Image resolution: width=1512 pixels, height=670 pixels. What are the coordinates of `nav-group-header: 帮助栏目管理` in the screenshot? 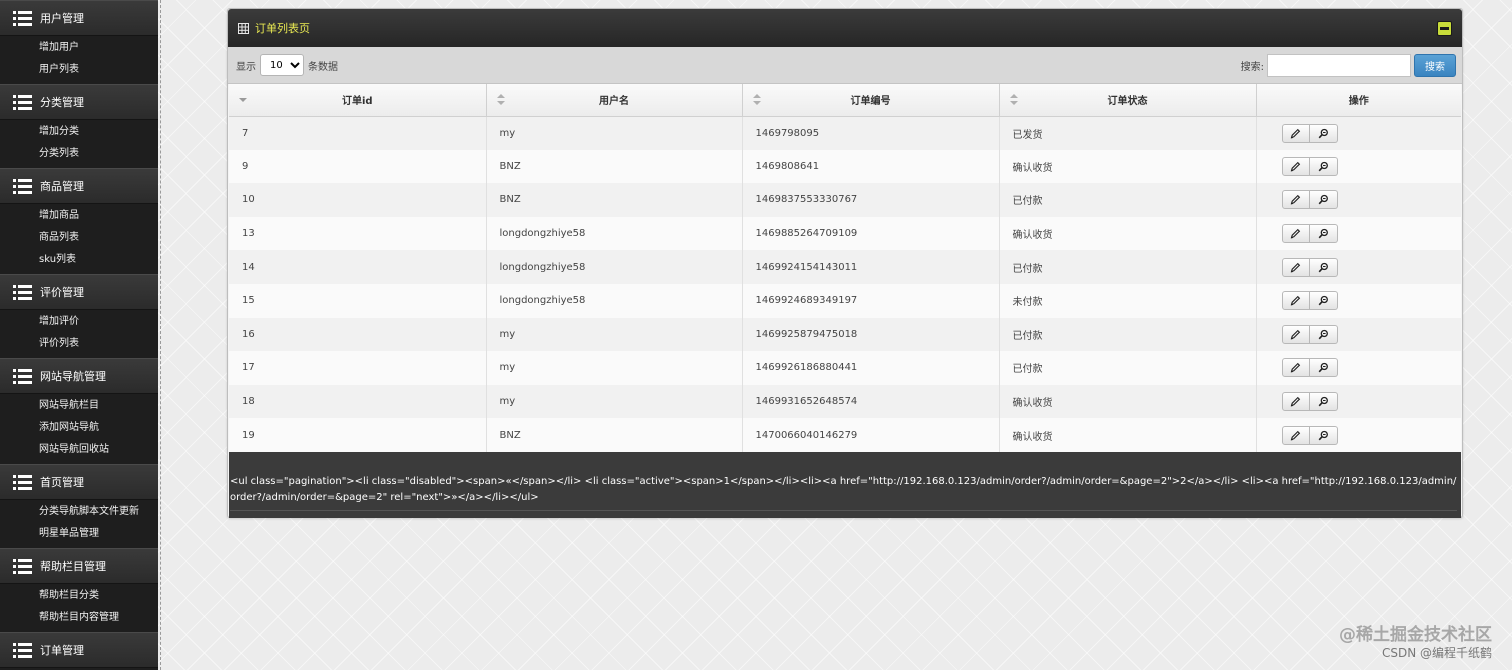 It's located at (79, 566).